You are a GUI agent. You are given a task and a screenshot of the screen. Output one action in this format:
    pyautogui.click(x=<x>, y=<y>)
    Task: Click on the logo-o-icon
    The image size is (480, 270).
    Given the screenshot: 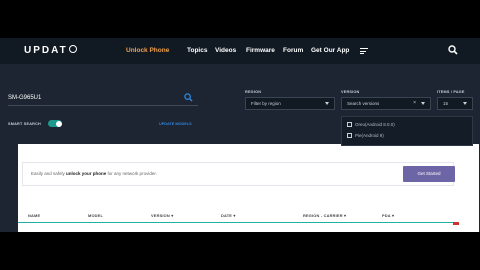 What is the action you would take?
    pyautogui.click(x=72, y=49)
    